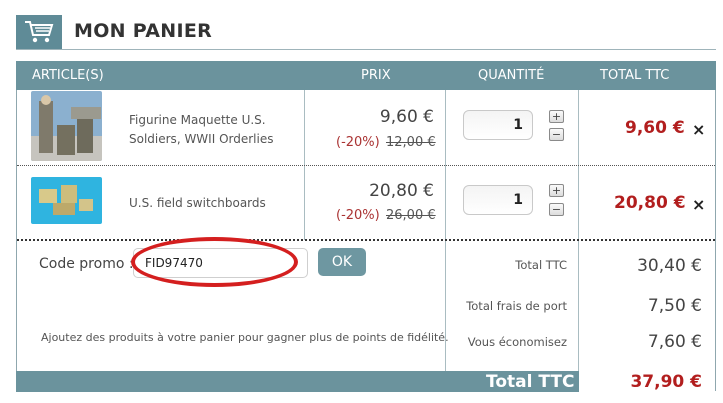 The height and width of the screenshot is (403, 723). Describe the element at coordinates (406, 117) in the screenshot. I see `unit-price: 9,60 €` at that location.